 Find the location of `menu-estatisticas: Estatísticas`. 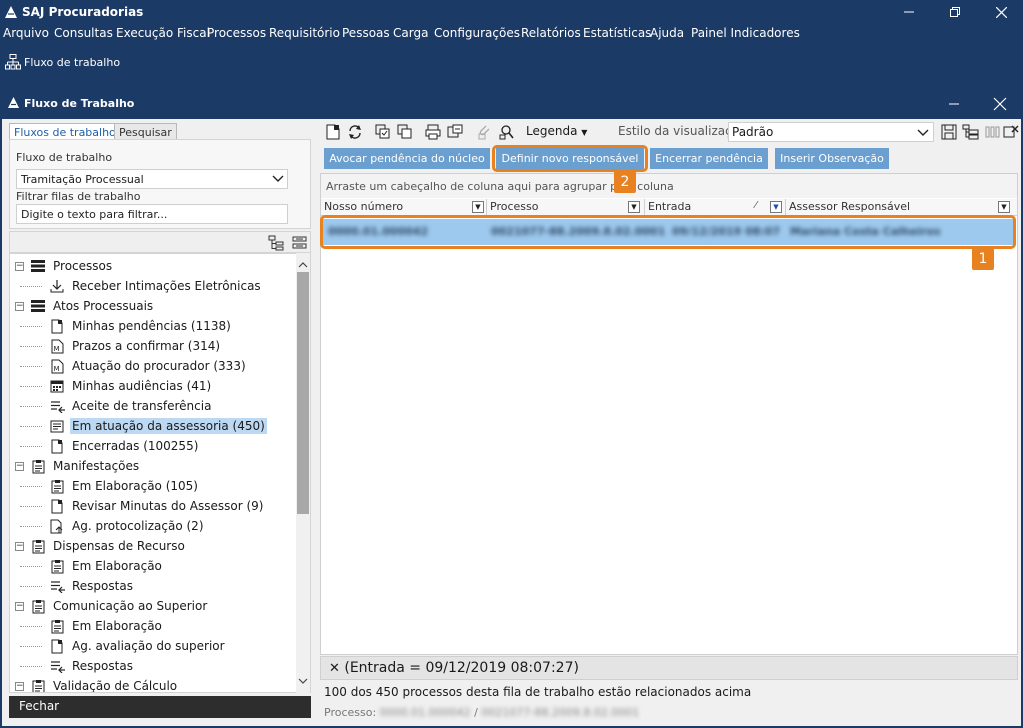

menu-estatisticas: Estatísticas is located at coordinates (617, 33).